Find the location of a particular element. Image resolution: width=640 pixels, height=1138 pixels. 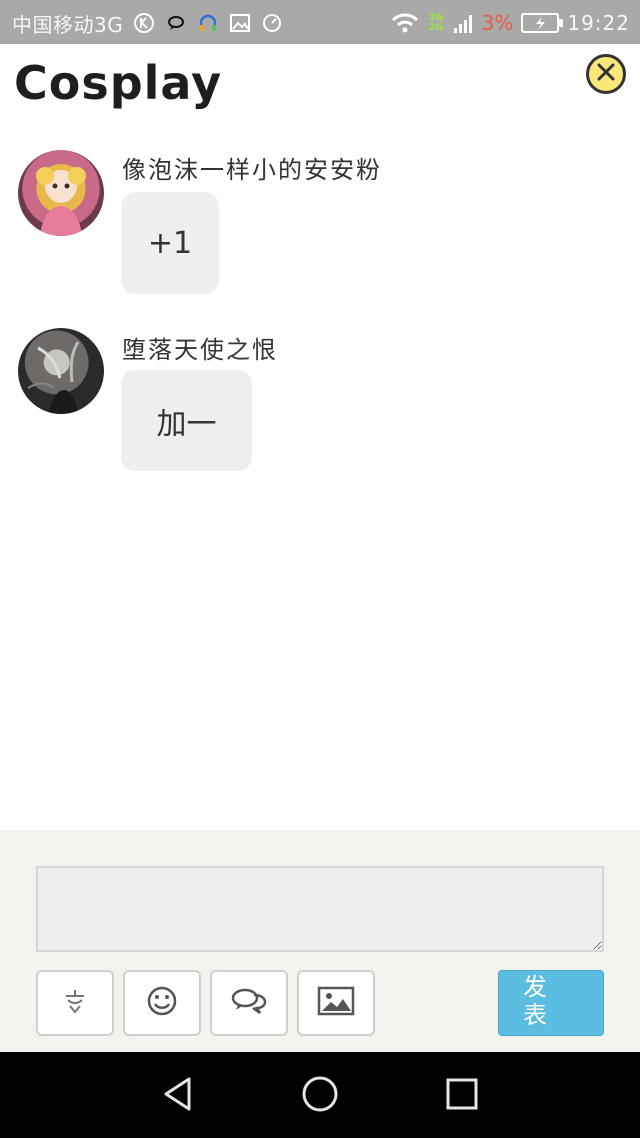

home-button is located at coordinates (320, 1096).